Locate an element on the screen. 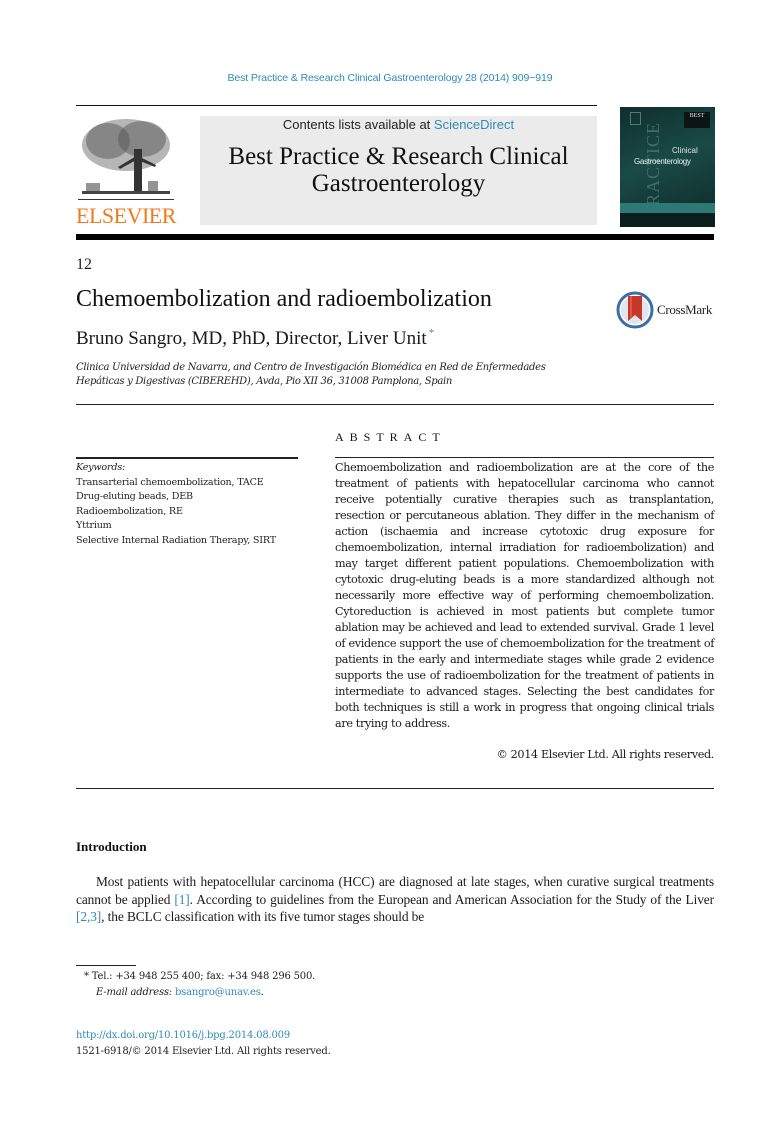 The width and height of the screenshot is (780, 1134). journal-title-line2: Gastroenterology is located at coordinates (398, 183).